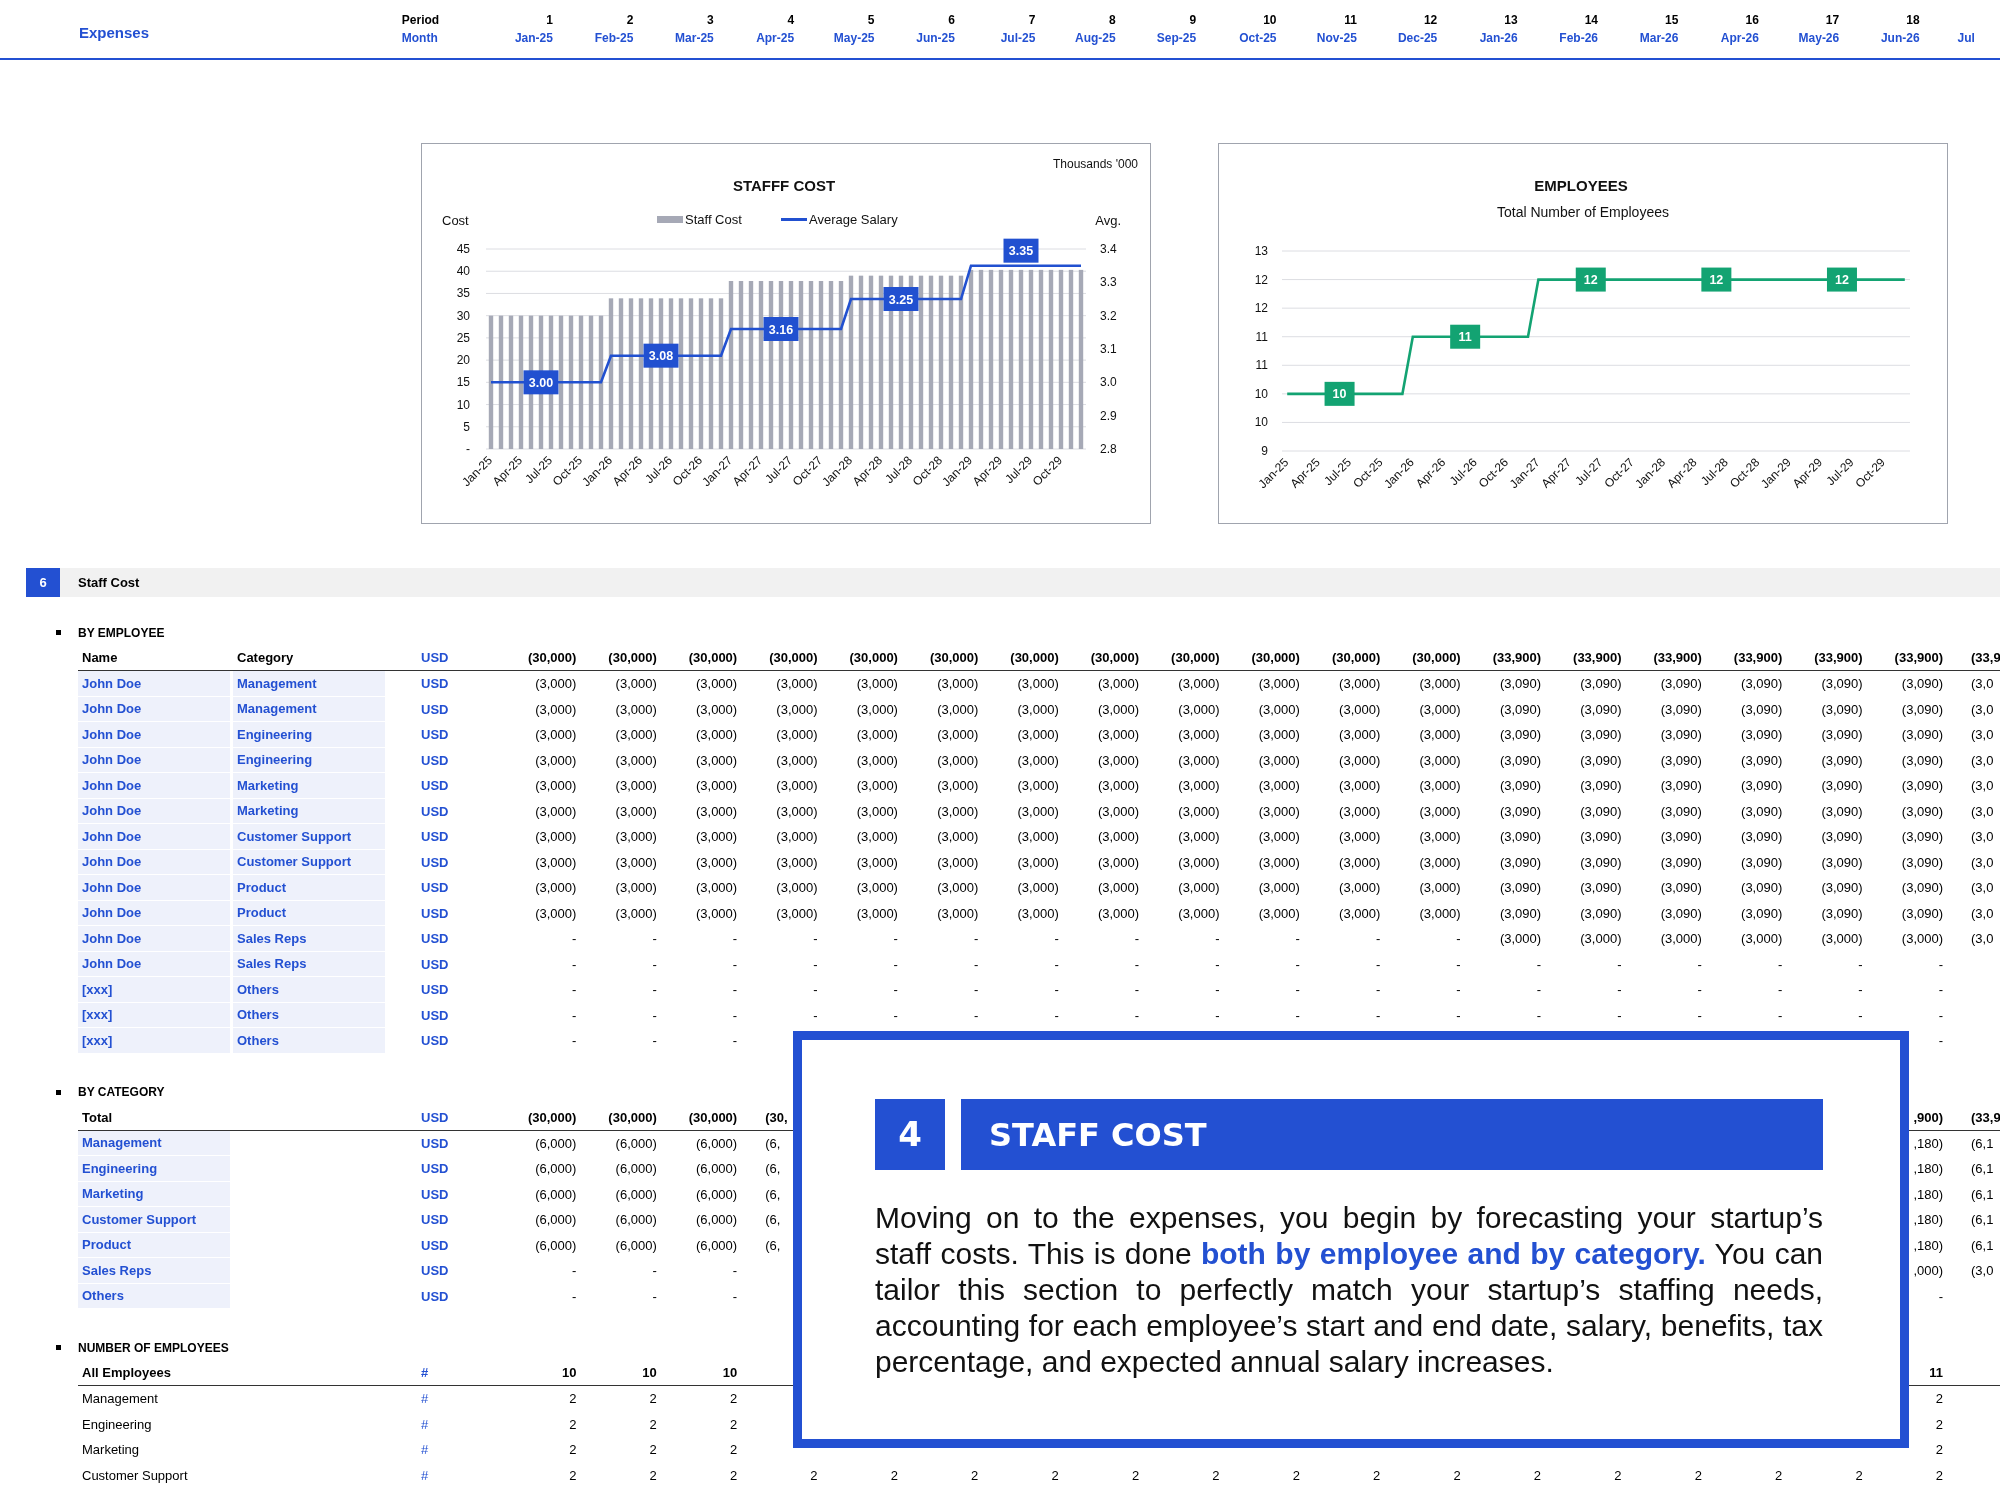 The image size is (2000, 1500). What do you see at coordinates (425, 1373) in the screenshot?
I see `column-header: #` at bounding box center [425, 1373].